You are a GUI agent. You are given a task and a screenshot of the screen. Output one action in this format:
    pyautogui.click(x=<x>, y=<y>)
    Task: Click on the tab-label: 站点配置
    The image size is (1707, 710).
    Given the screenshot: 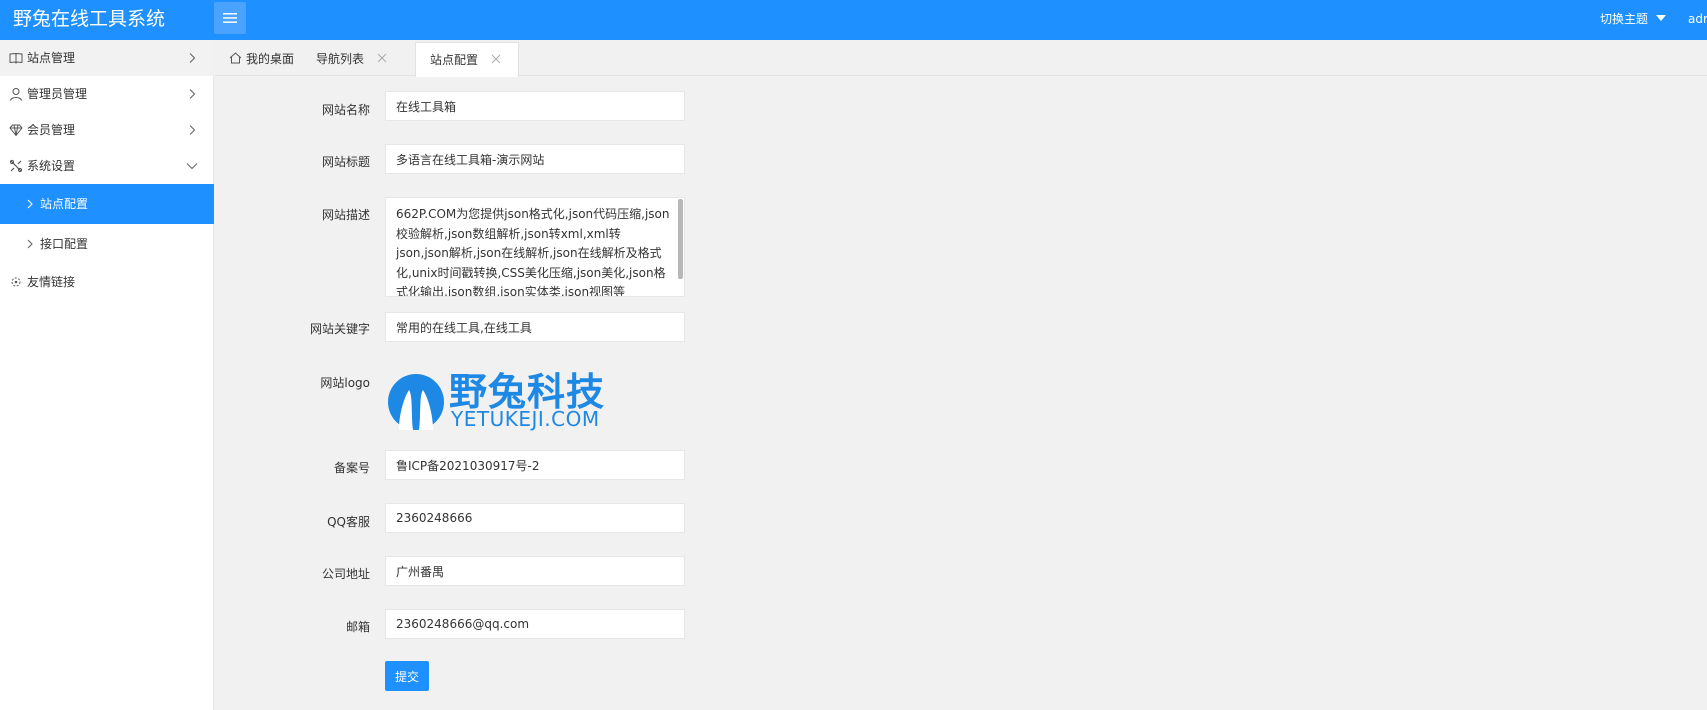 What is the action you would take?
    pyautogui.click(x=454, y=60)
    